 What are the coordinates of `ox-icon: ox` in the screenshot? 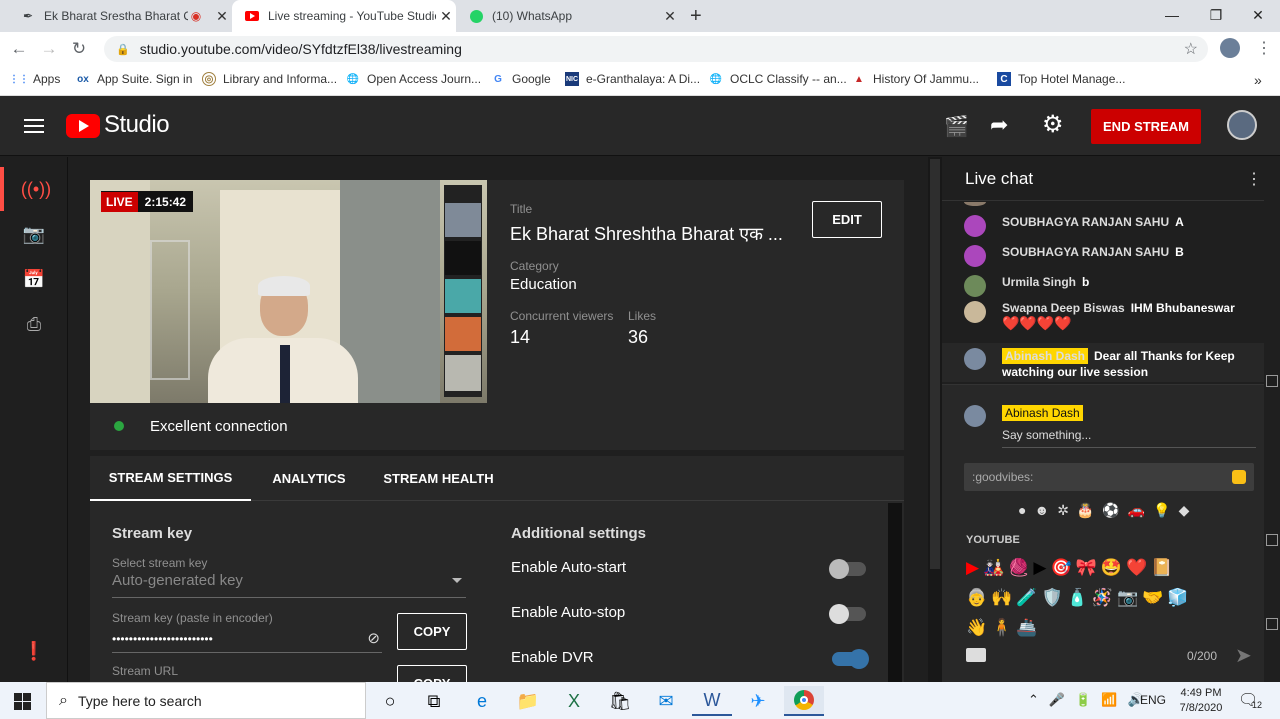 It's located at (83, 79).